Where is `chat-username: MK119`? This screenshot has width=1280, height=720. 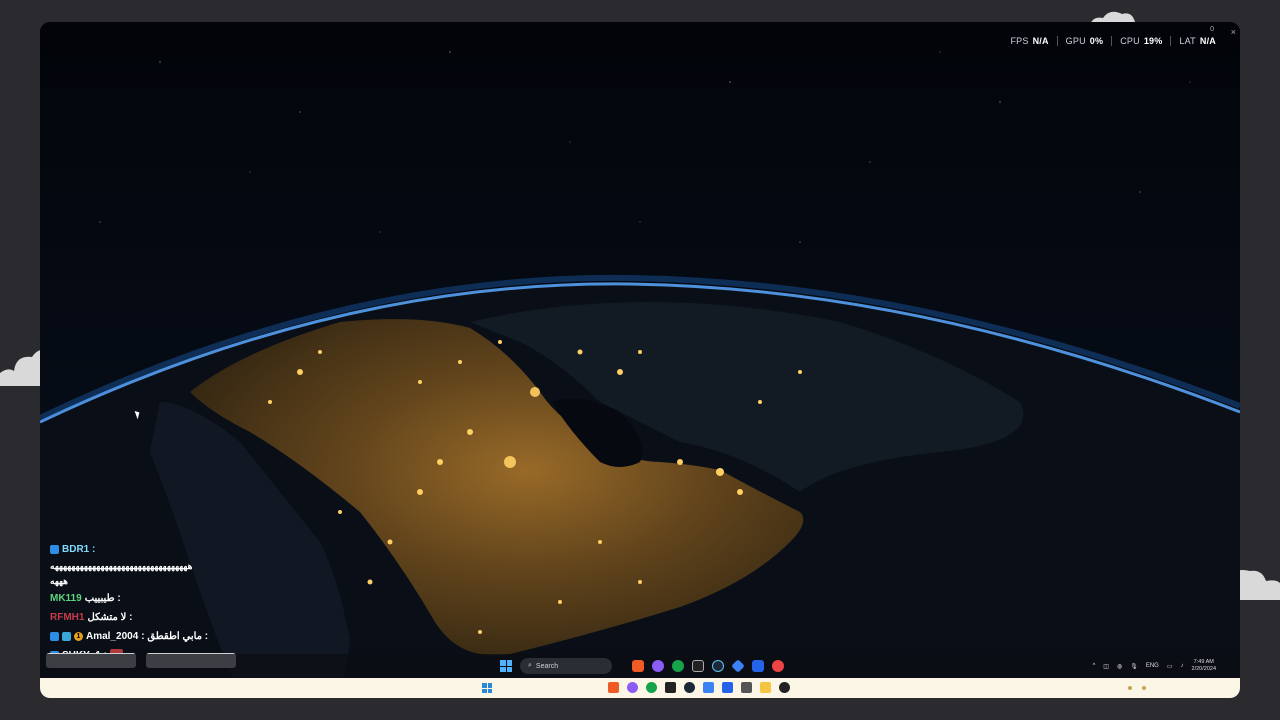 chat-username: MK119 is located at coordinates (66, 598).